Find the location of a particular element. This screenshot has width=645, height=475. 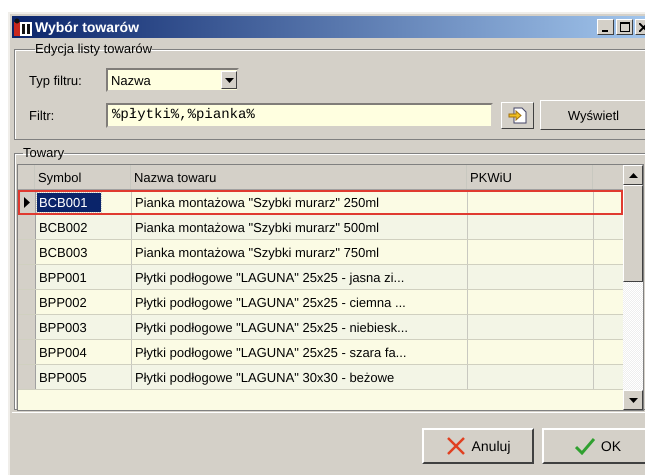

filter-type-label: Typ filtru: is located at coordinates (56, 80).